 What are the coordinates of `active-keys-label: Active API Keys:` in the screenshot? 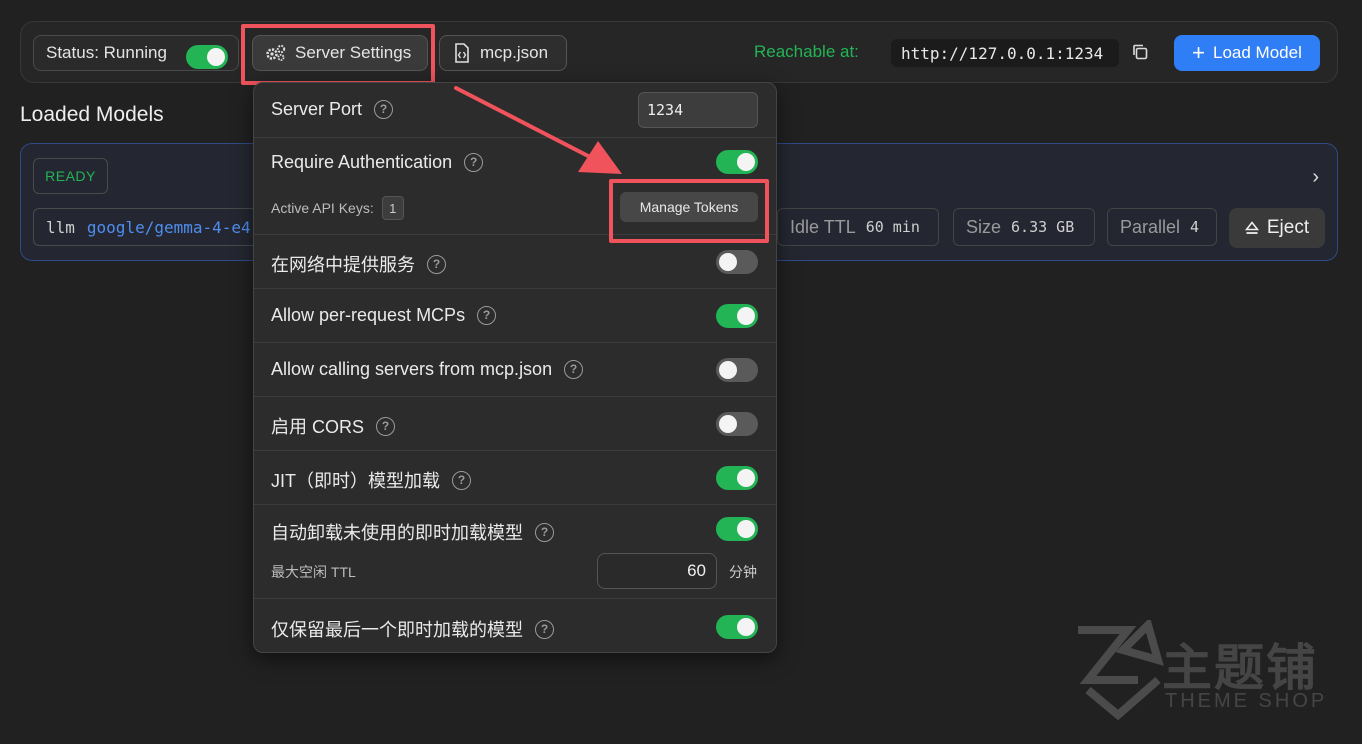 It's located at (322, 208).